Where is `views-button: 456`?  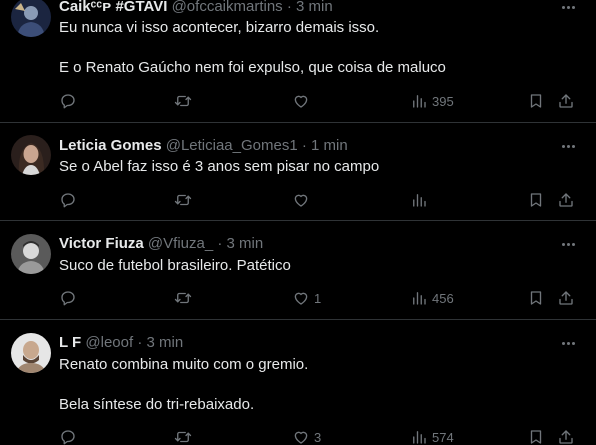 views-button: 456 is located at coordinates (432, 298).